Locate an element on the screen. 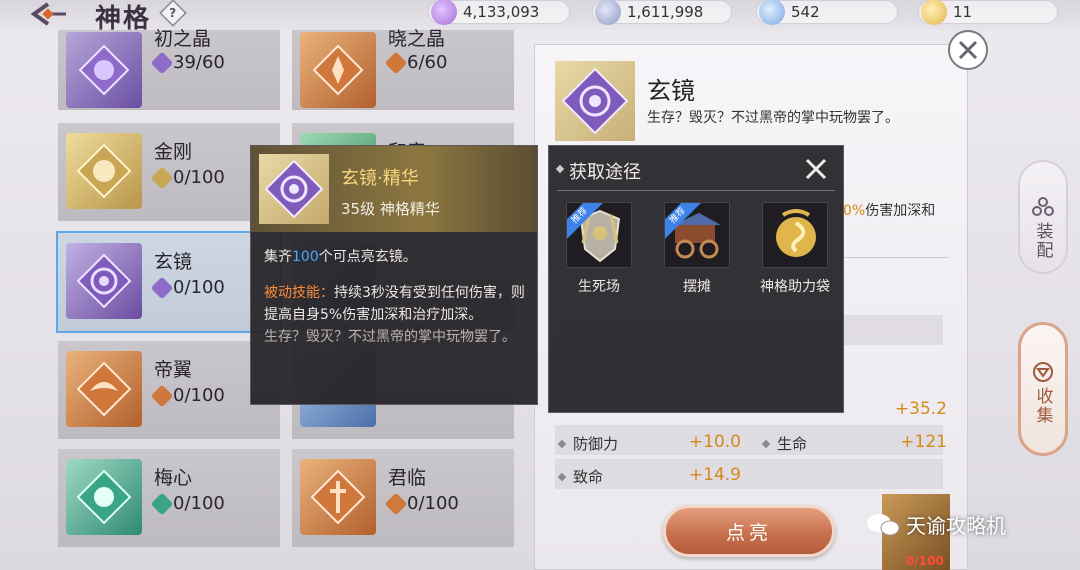  currency-value: 1,611,998 is located at coordinates (665, 12).